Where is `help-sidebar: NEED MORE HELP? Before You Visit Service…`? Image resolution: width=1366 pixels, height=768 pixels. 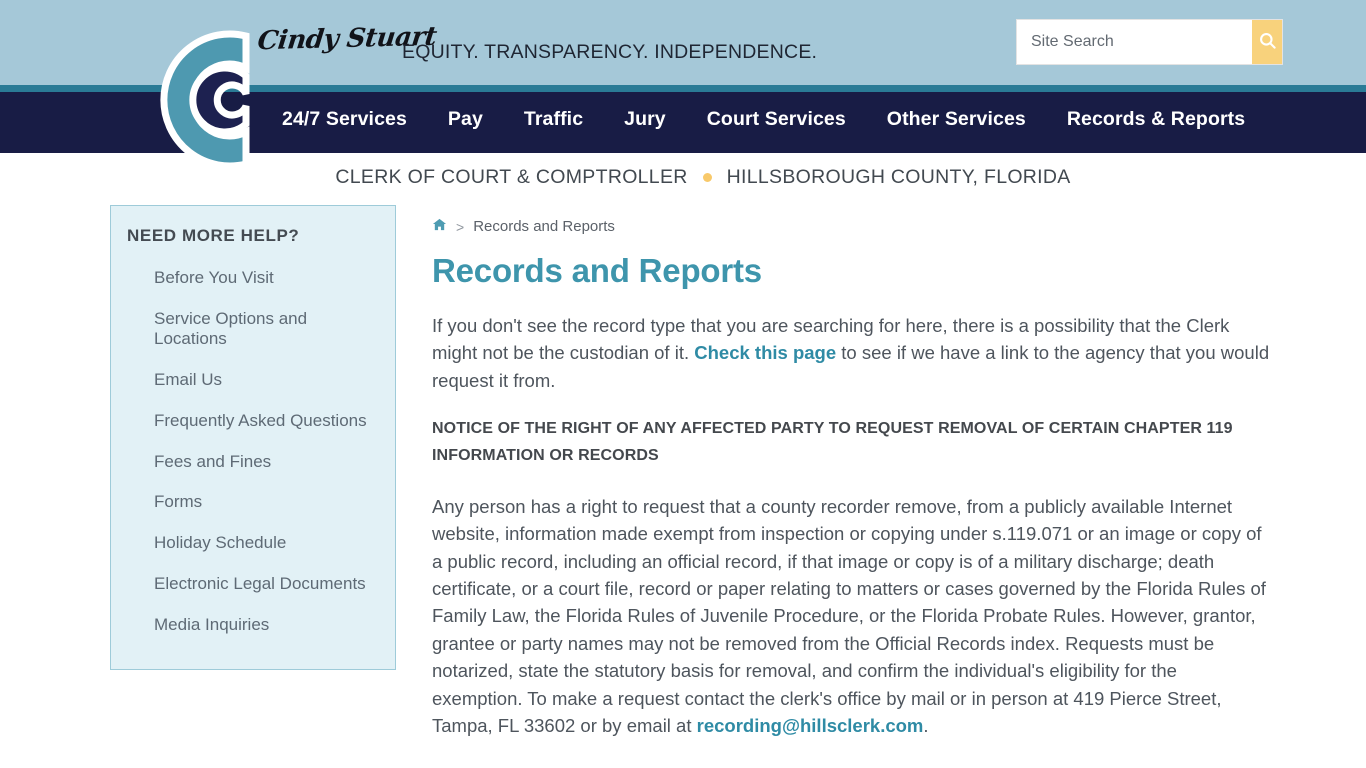 help-sidebar: NEED MORE HELP? Before You Visit Service… is located at coordinates (253, 438).